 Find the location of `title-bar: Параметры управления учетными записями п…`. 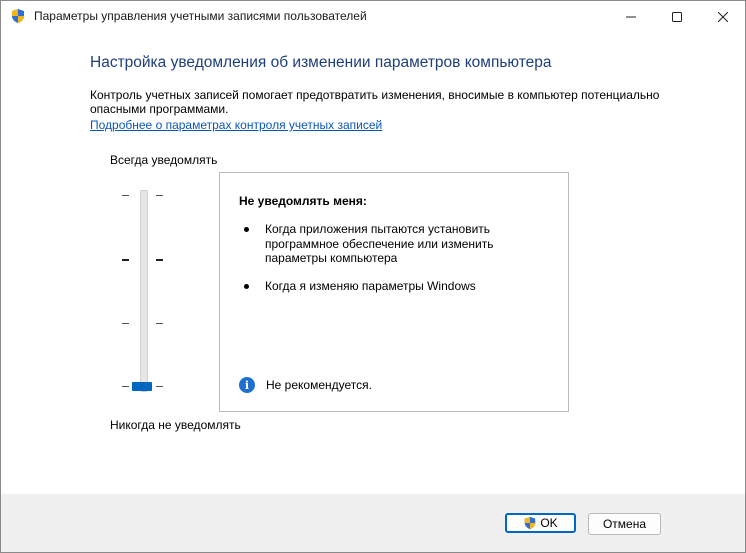

title-bar: Параметры управления учетными записями п… is located at coordinates (373, 16).